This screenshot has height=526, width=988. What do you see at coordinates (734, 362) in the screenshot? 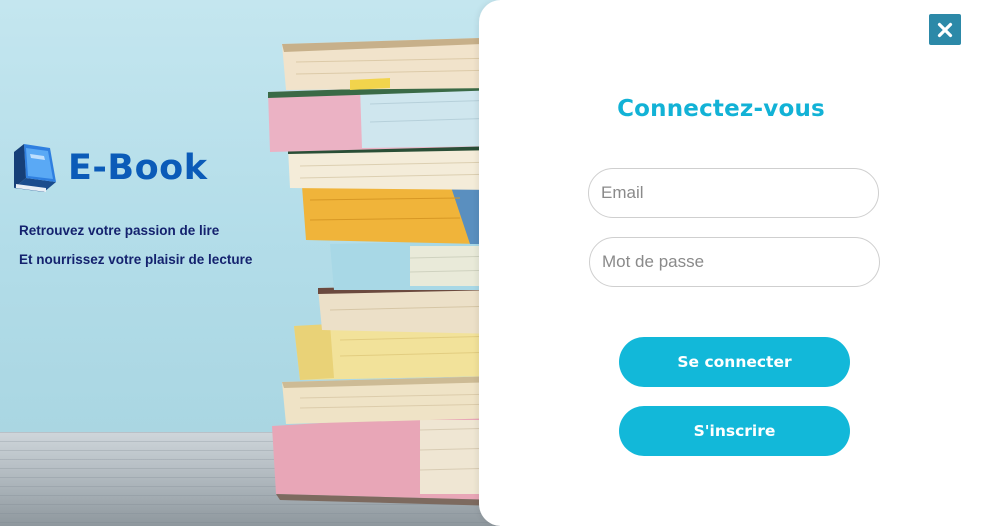
I see `login-button: Se connecter` at bounding box center [734, 362].